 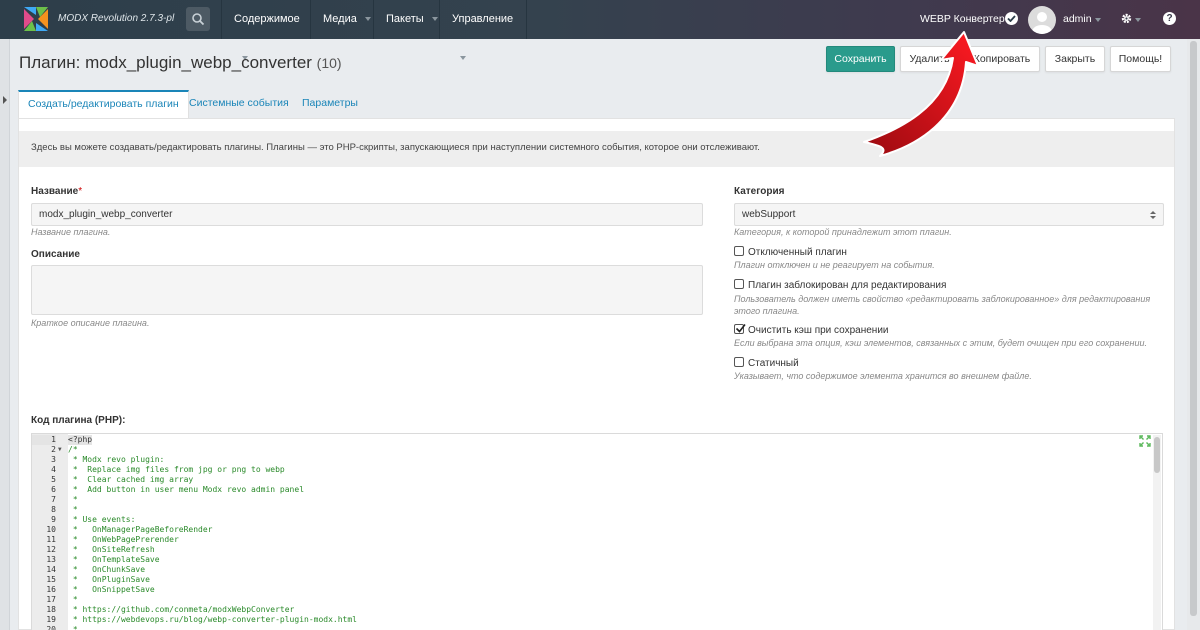 I want to click on save-button: Сохранить, so click(x=860, y=59).